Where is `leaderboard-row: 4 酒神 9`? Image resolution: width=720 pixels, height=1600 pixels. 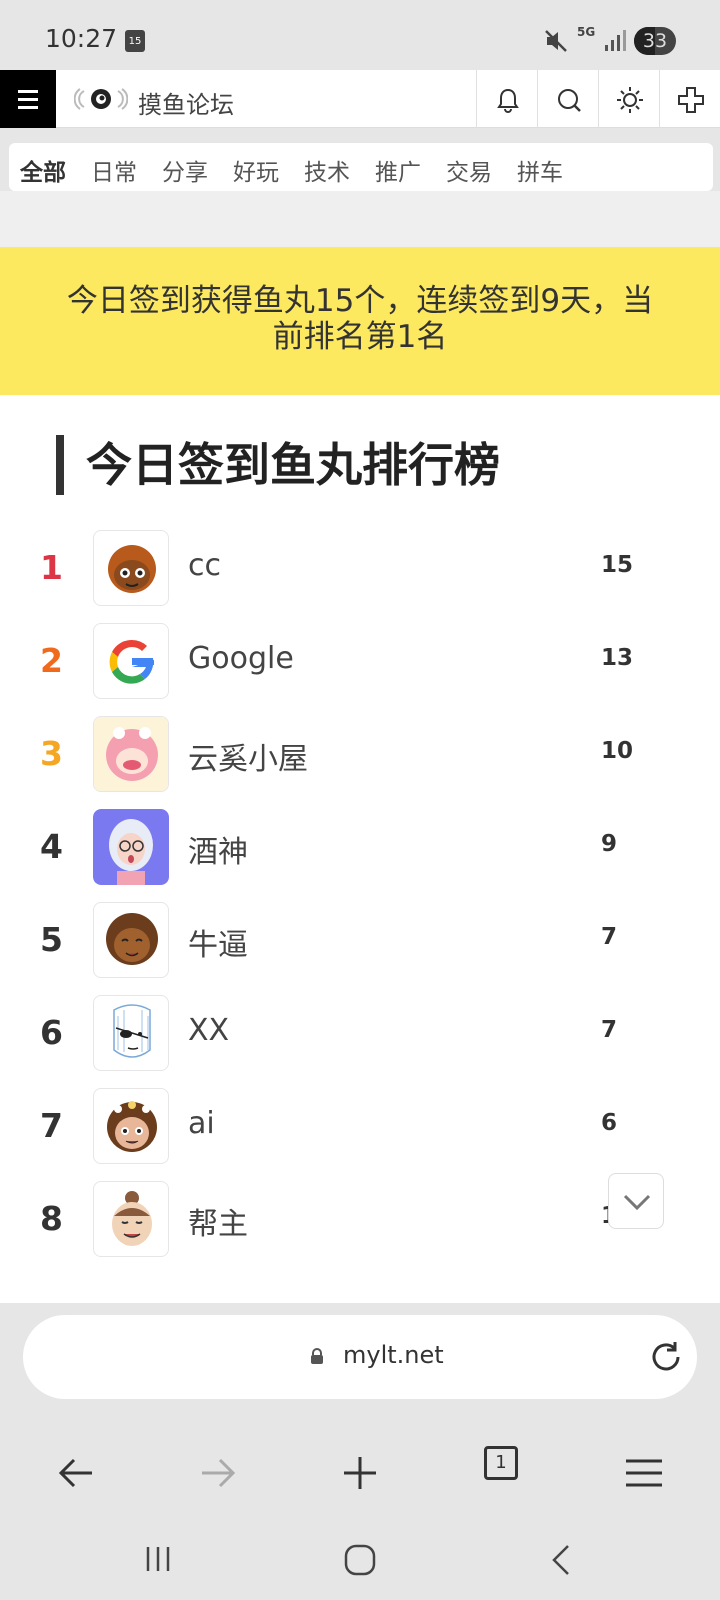
leaderboard-row: 4 酒神 9 is located at coordinates (360, 849).